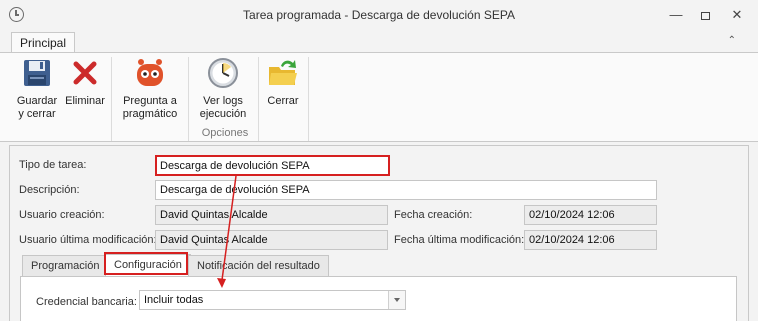 This screenshot has width=758, height=321. What do you see at coordinates (174, 300) in the screenshot?
I see `credential-value: Incluir todas` at bounding box center [174, 300].